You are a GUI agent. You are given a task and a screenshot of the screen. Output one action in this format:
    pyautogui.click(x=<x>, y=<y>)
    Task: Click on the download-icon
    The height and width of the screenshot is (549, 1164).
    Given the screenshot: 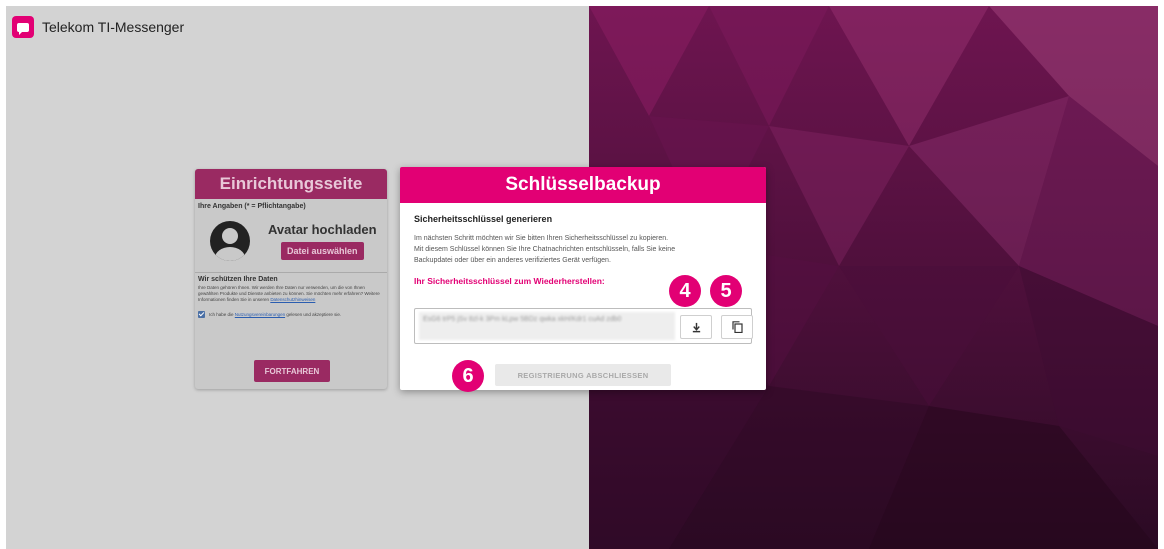 What is the action you would take?
    pyautogui.click(x=696, y=327)
    